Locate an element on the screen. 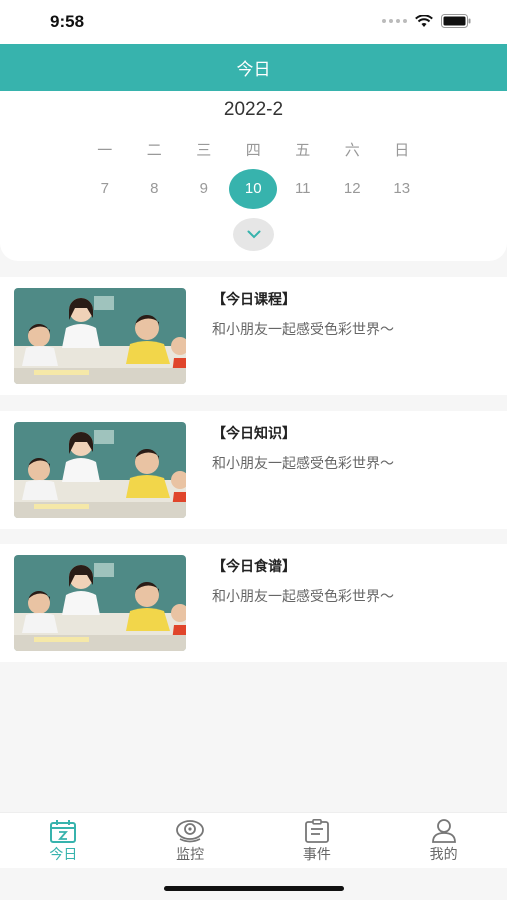  status-icons is located at coordinates (426, 21).